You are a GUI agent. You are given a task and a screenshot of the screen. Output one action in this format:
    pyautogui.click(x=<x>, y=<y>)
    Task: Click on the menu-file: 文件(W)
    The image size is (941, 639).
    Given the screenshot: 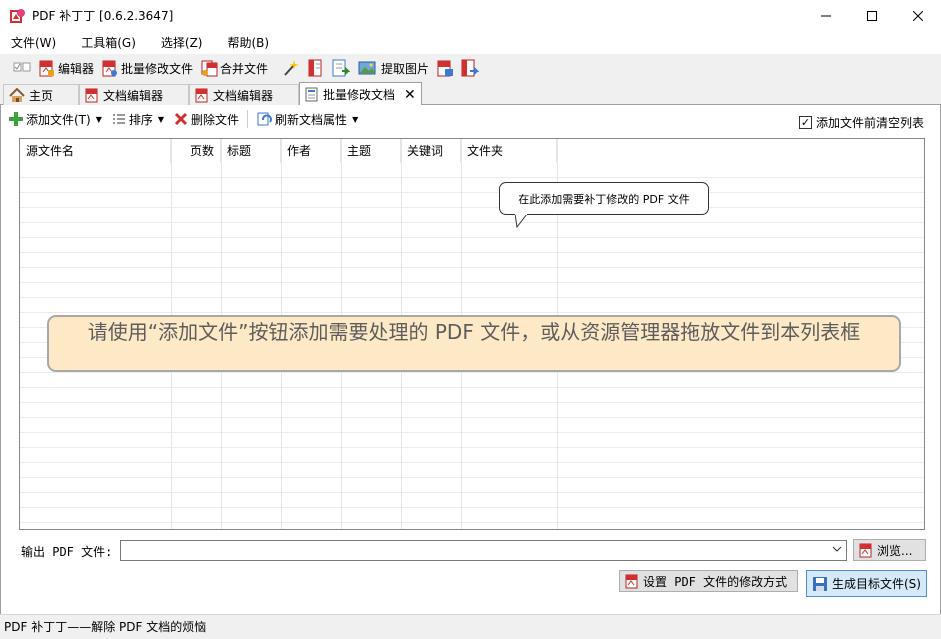 What is the action you would take?
    pyautogui.click(x=33, y=42)
    